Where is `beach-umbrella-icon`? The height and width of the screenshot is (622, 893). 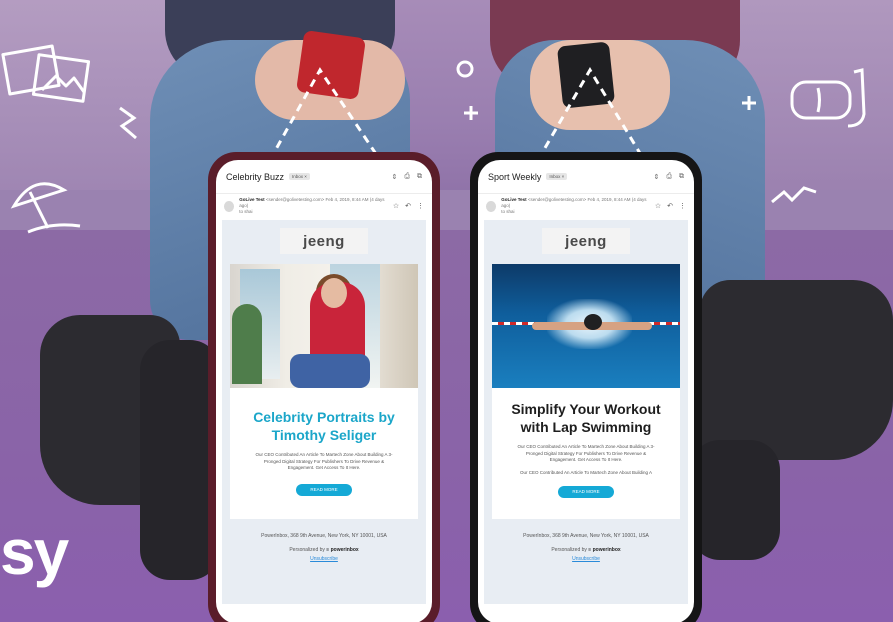
beach-umbrella-icon is located at coordinates (45, 208).